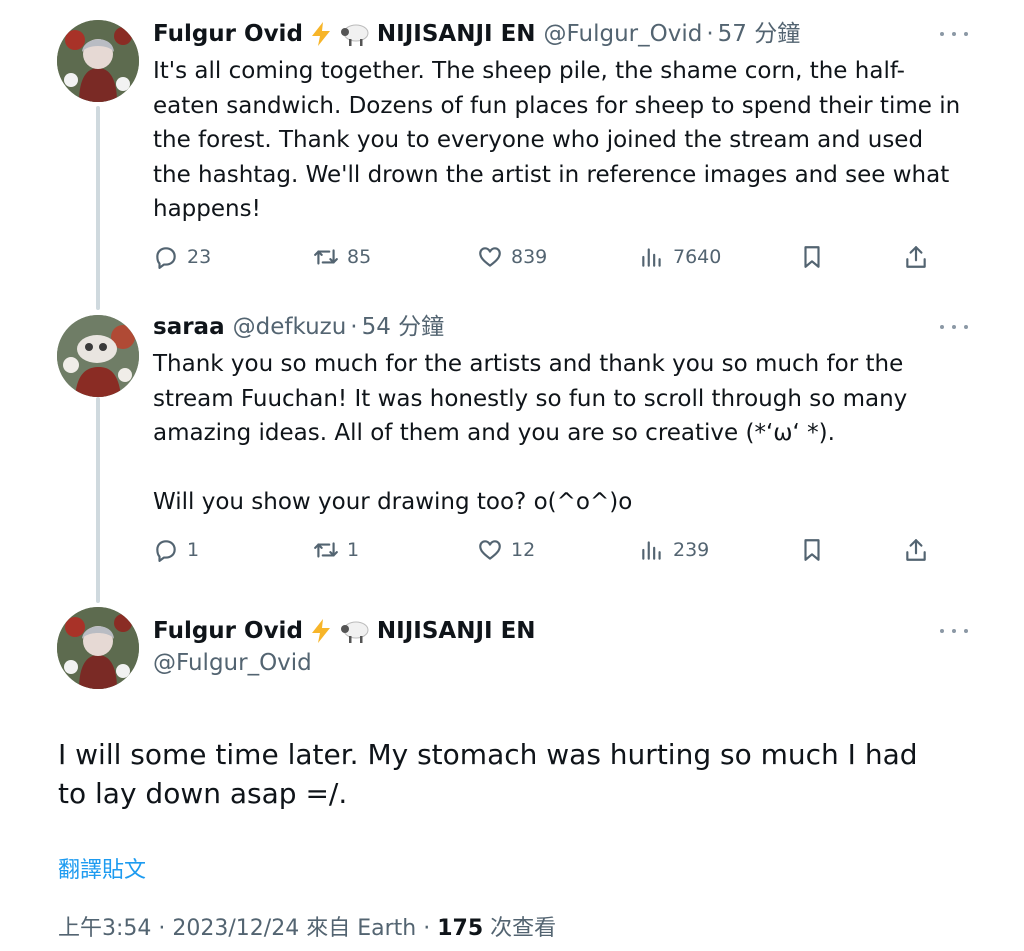 This screenshot has height=951, width=1024. Describe the element at coordinates (189, 327) in the screenshot. I see `display-name: saraa` at that location.